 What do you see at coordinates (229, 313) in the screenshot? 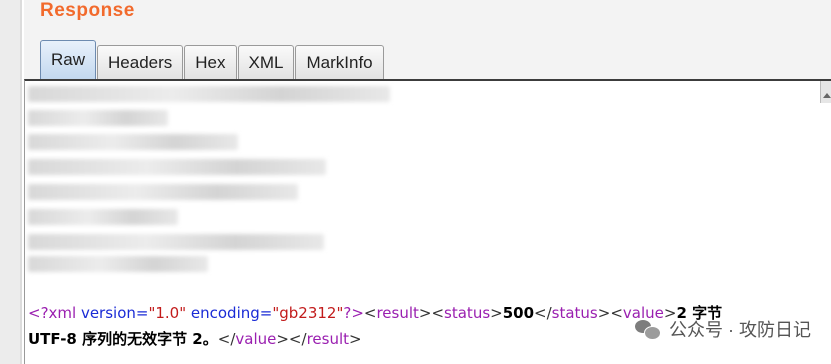
I see `xml-attr-encoding: encoding=` at bounding box center [229, 313].